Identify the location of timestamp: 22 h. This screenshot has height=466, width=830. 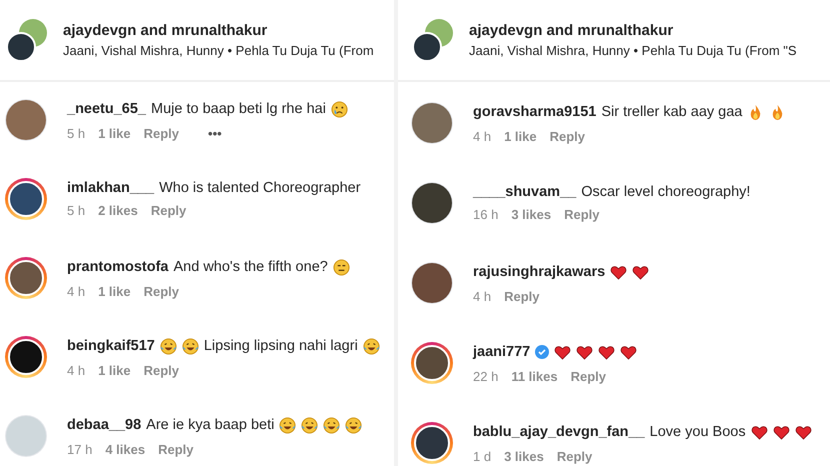
(485, 376).